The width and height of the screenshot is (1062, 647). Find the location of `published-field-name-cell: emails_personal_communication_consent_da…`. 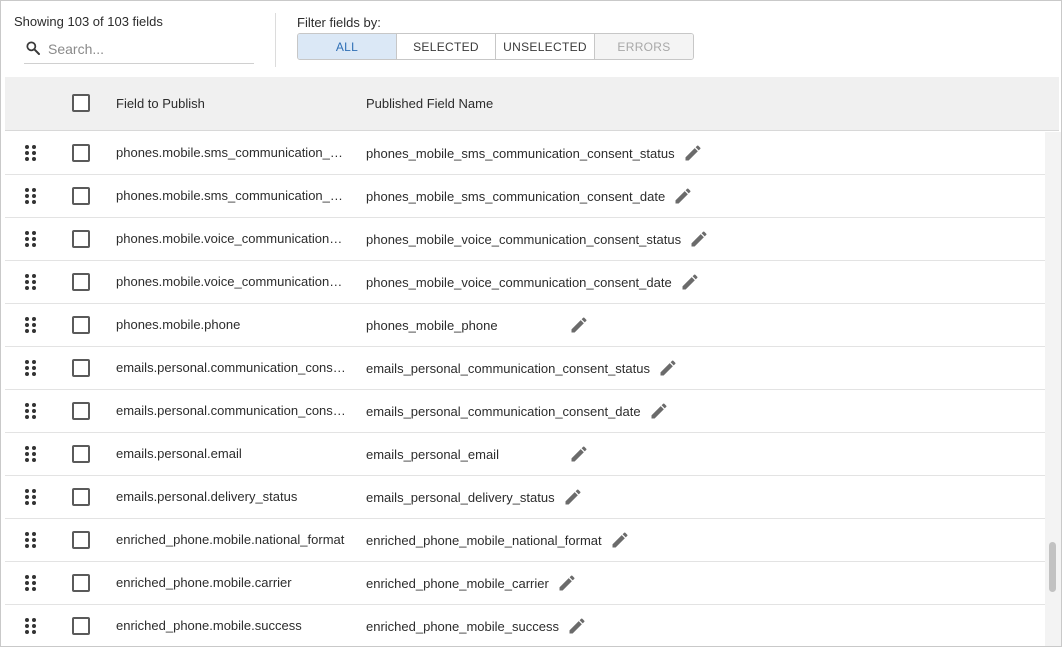

published-field-name-cell: emails_personal_communication_consent_da… is located at coordinates (517, 411).